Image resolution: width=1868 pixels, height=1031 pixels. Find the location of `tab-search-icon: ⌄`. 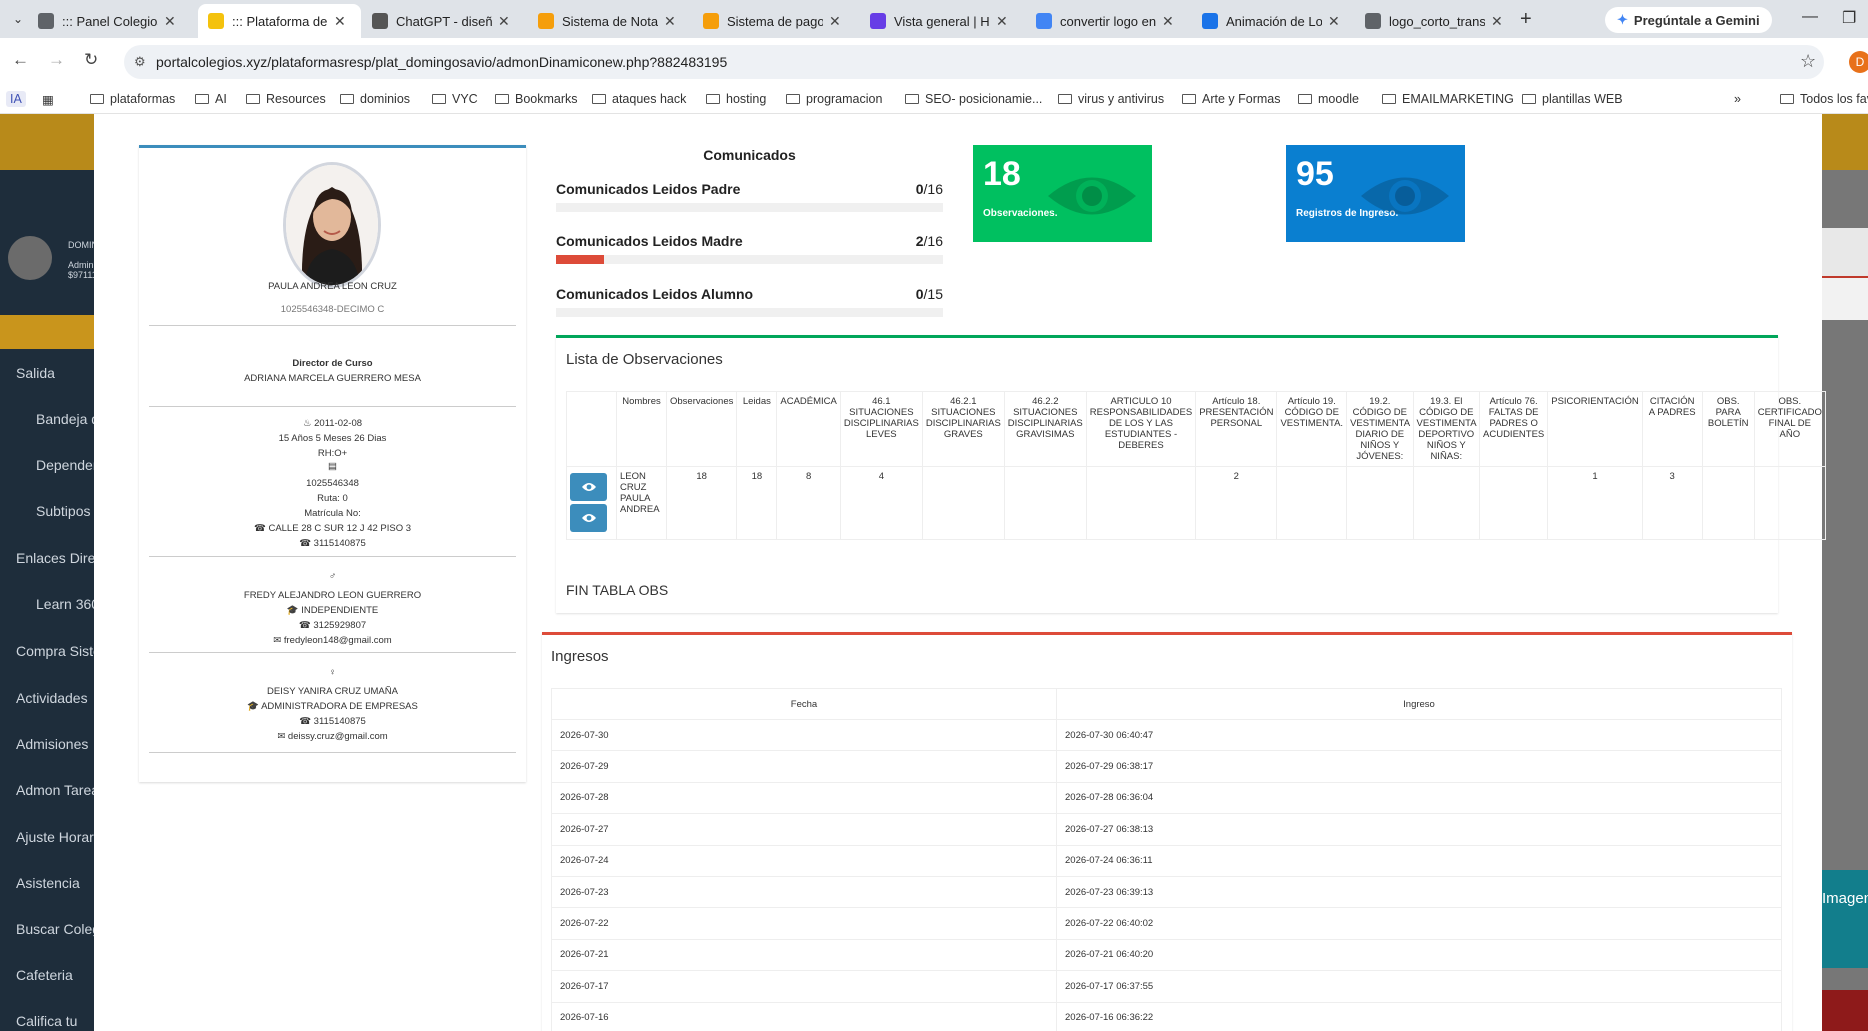

tab-search-icon: ⌄ is located at coordinates (18, 19).